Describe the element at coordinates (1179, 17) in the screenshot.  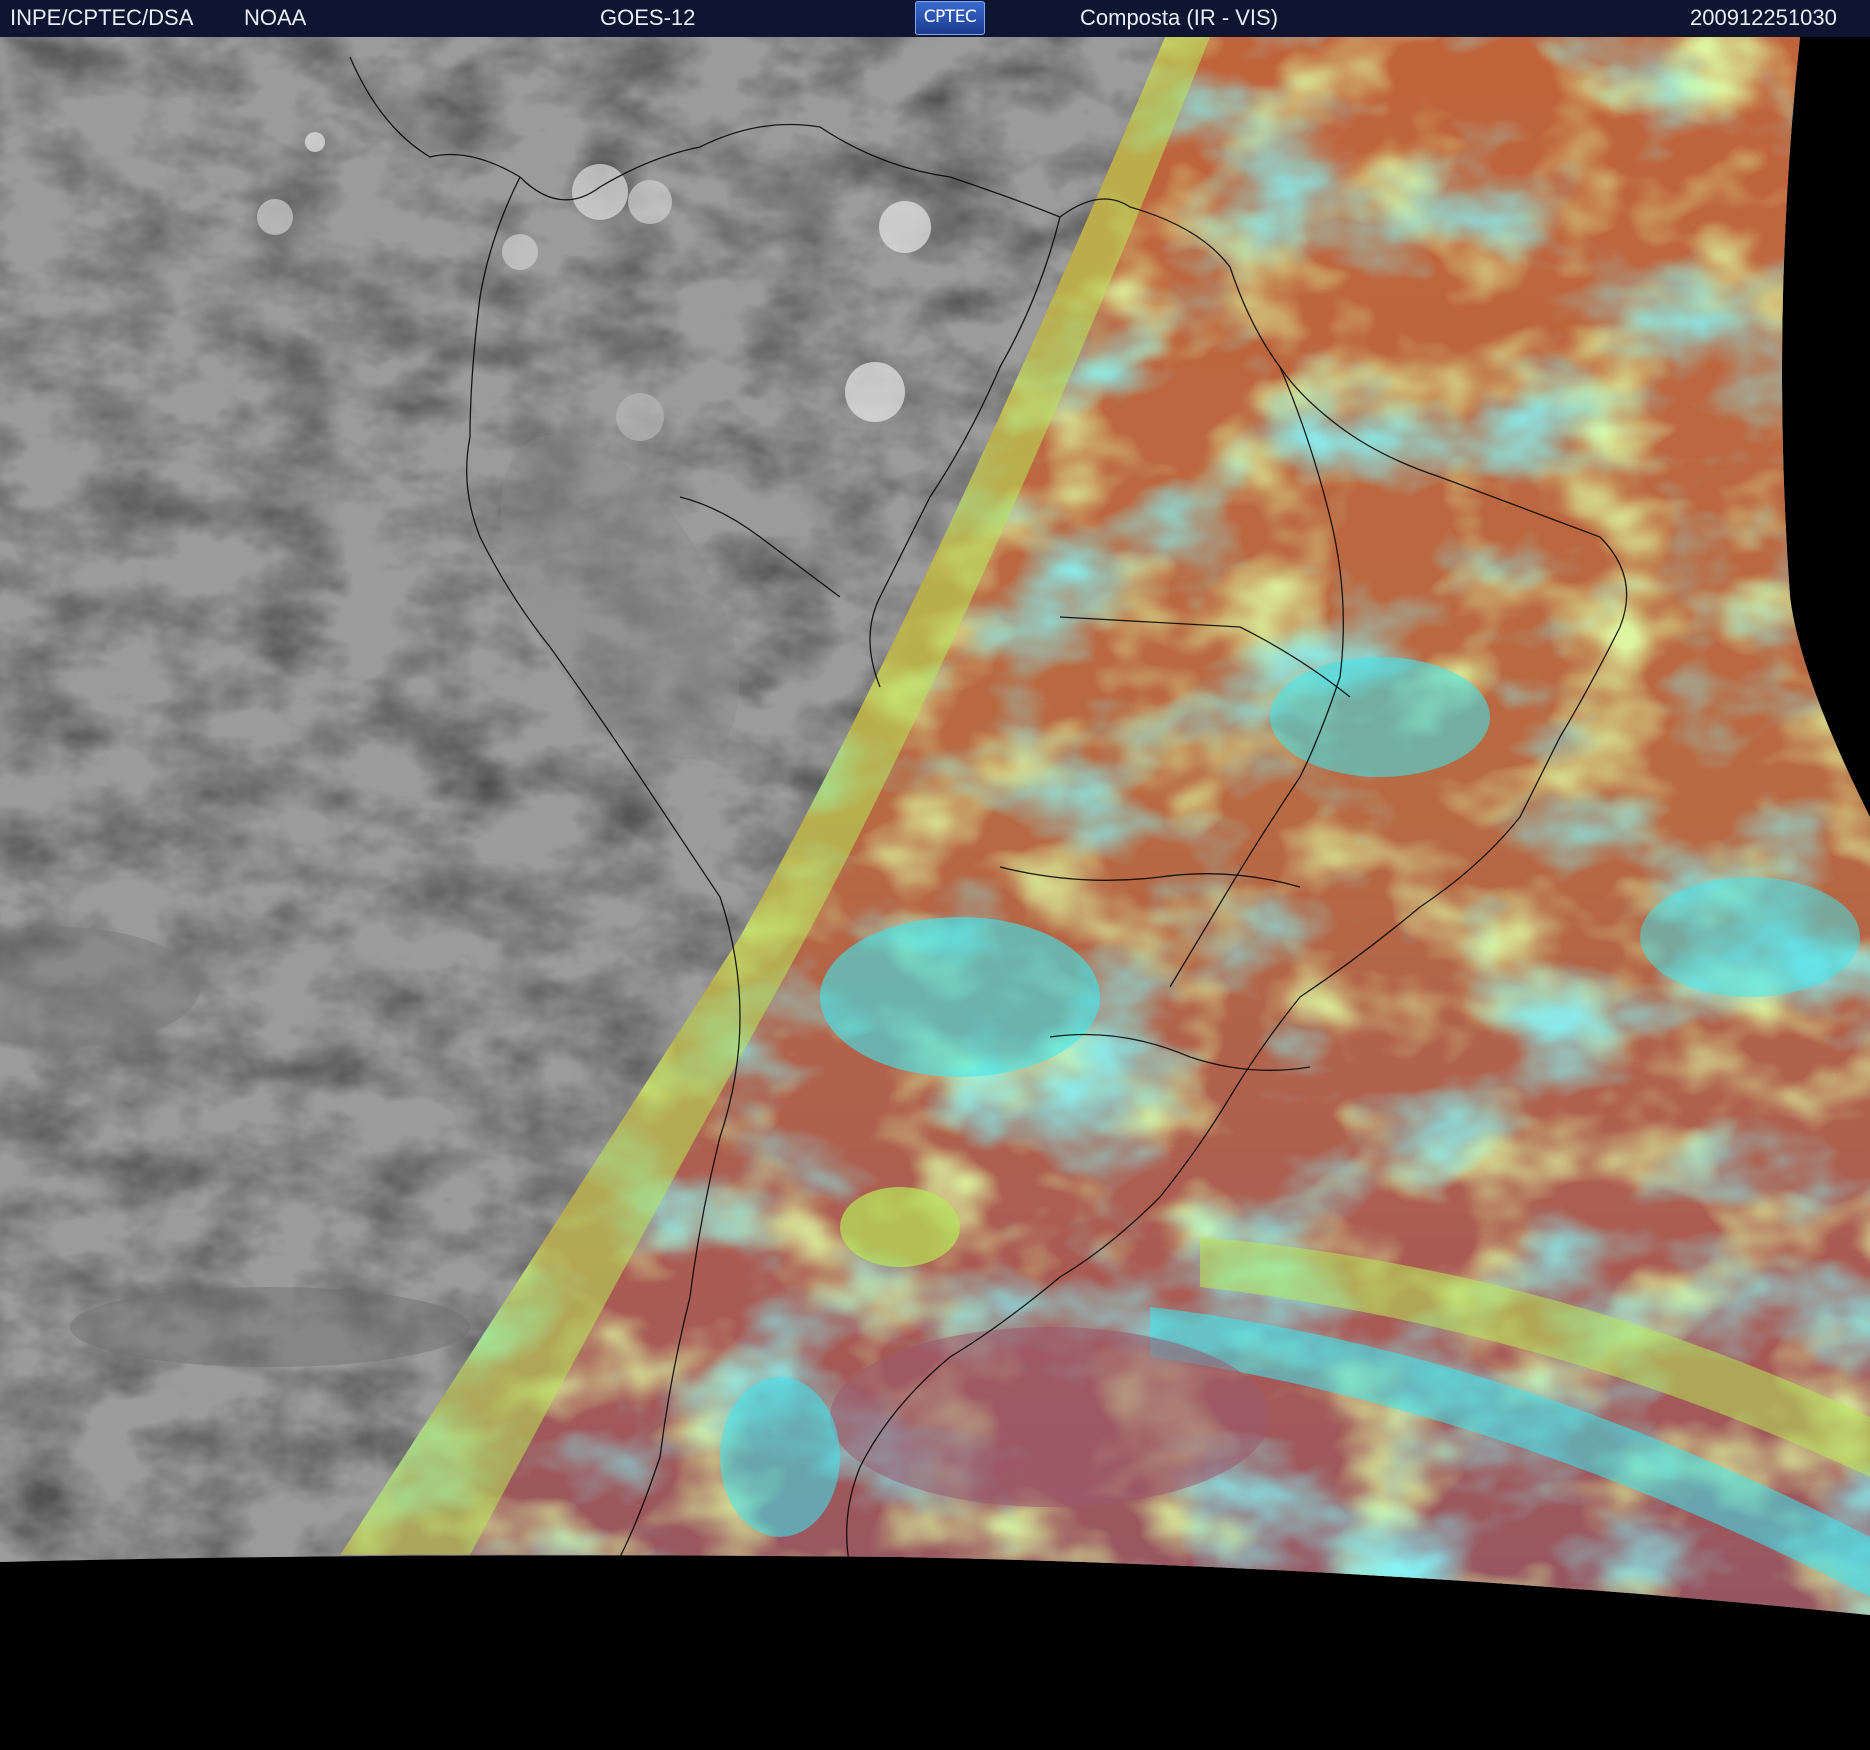
I see `product-label: Composta (IR - VIS)` at that location.